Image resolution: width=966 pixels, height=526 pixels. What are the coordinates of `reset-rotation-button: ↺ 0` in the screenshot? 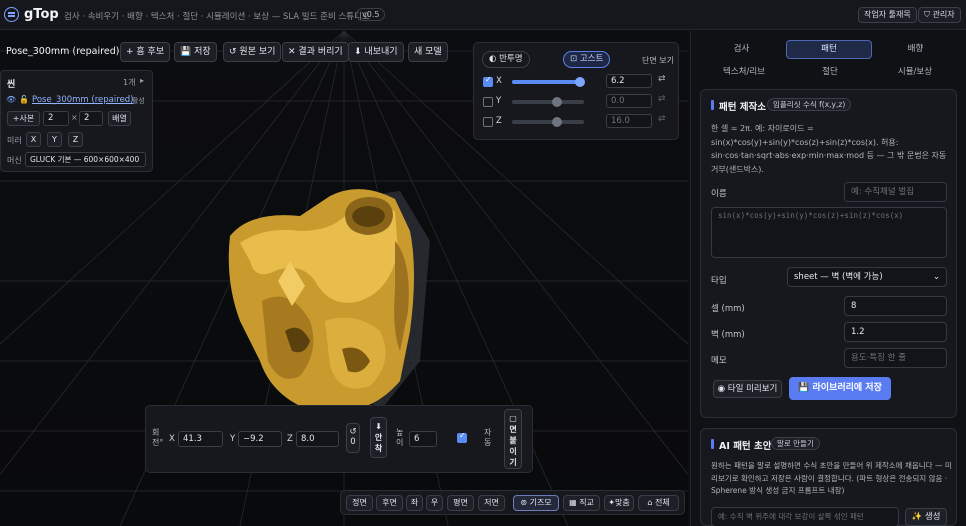 It's located at (353, 438).